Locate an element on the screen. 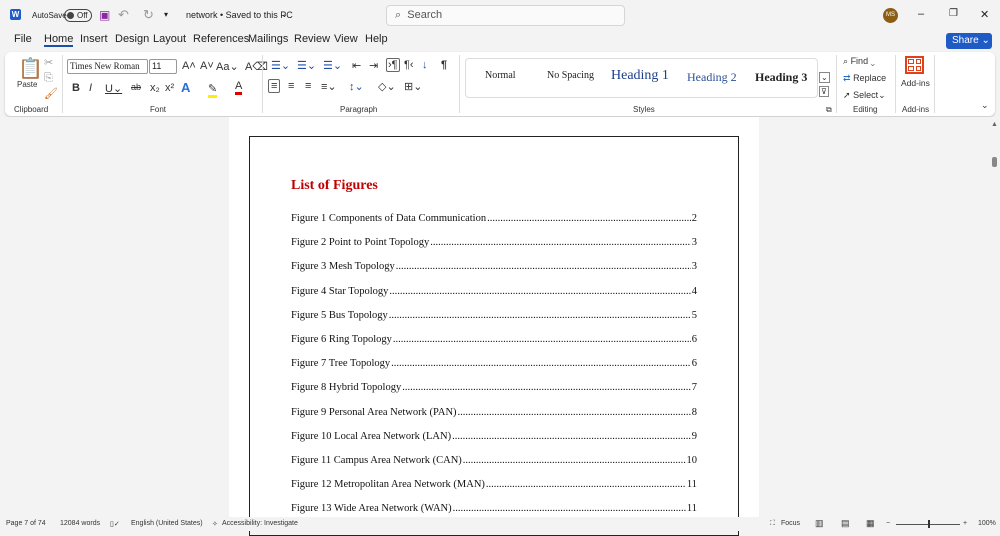 This screenshot has width=1000, height=536. figure-entry: Figure 3 Mesh Topology 3 is located at coordinates (494, 266).